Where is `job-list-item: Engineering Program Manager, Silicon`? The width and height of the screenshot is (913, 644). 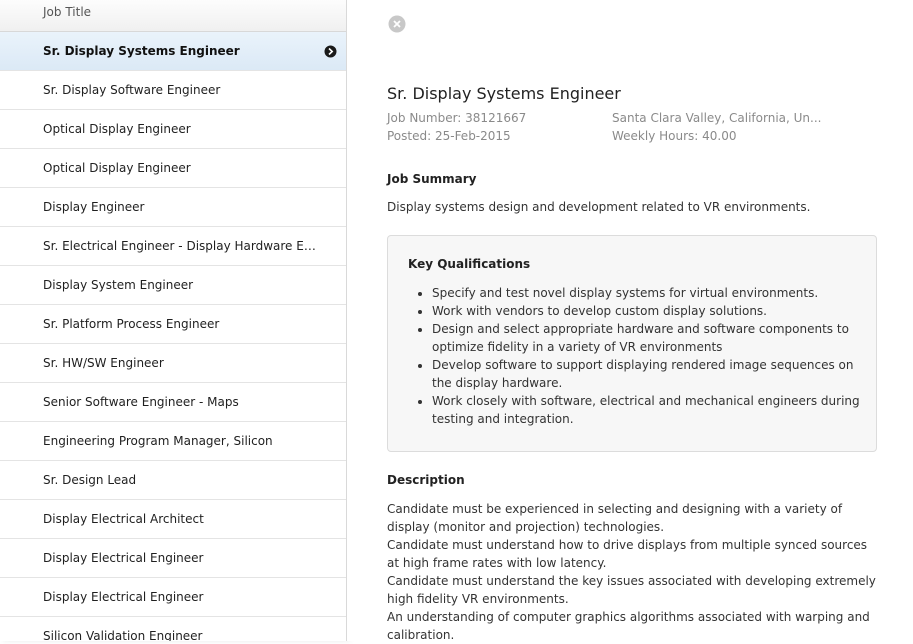 job-list-item: Engineering Program Manager, Silicon is located at coordinates (173, 441).